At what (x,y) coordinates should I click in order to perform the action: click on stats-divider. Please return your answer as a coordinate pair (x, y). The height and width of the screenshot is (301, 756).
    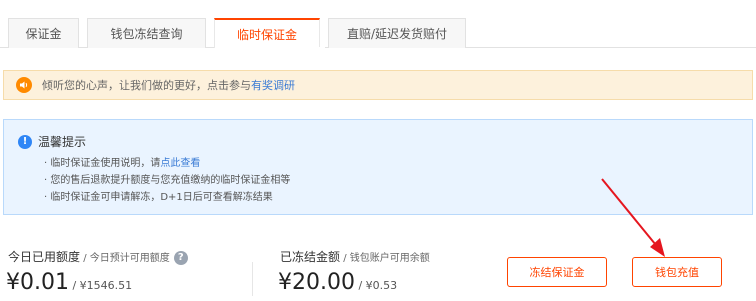
    Looking at the image, I should click on (252, 279).